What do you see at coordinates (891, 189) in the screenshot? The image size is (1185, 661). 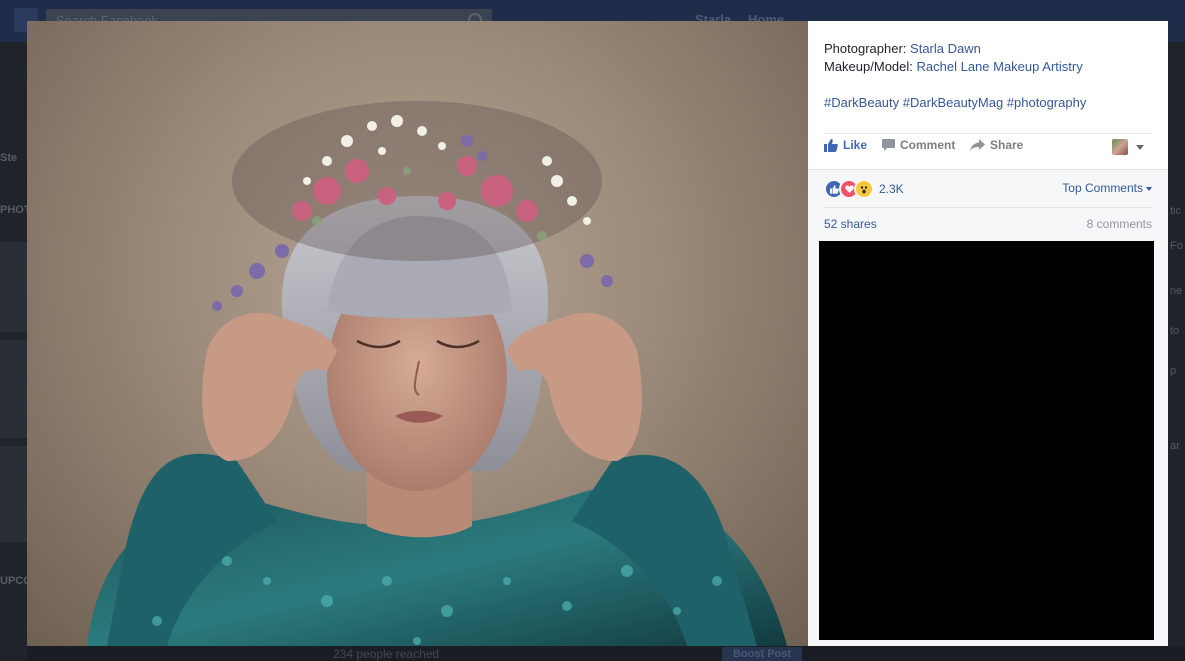 I see `reaction-count: 2.3K` at bounding box center [891, 189].